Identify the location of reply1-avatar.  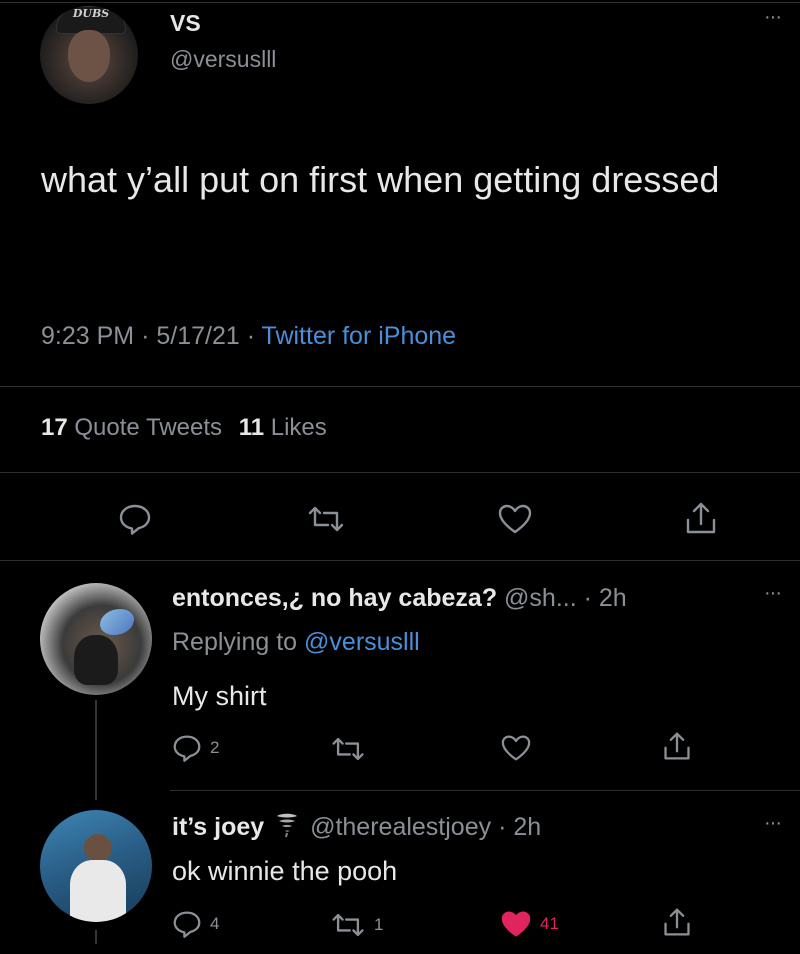
(96, 639).